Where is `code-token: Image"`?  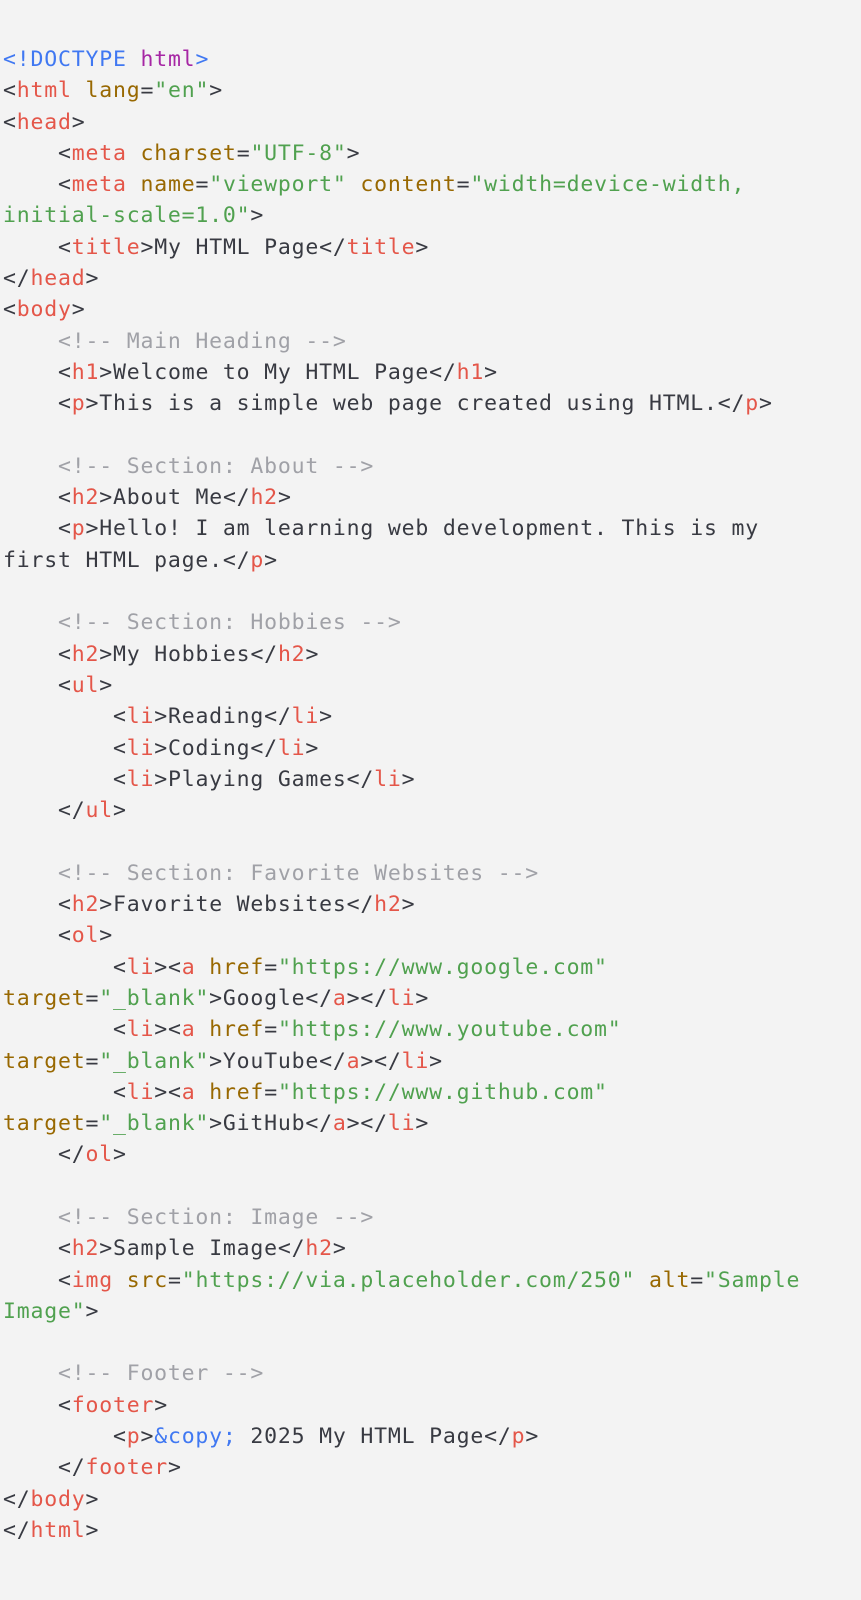
code-token: Image" is located at coordinates (44, 1311).